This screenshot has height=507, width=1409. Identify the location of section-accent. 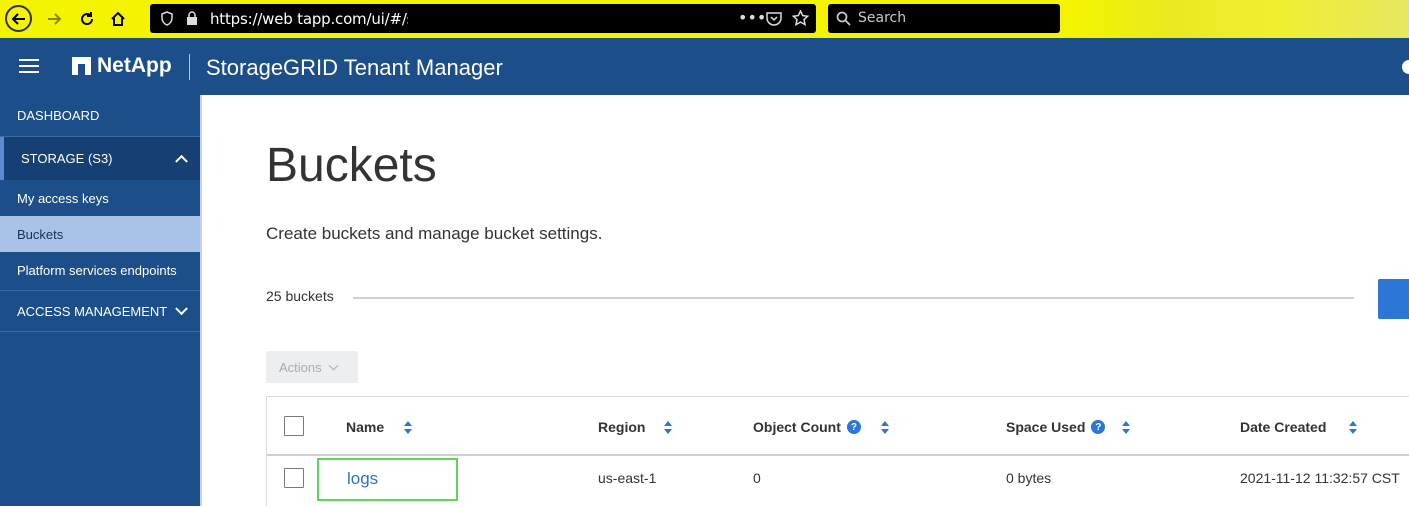
(2, 158).